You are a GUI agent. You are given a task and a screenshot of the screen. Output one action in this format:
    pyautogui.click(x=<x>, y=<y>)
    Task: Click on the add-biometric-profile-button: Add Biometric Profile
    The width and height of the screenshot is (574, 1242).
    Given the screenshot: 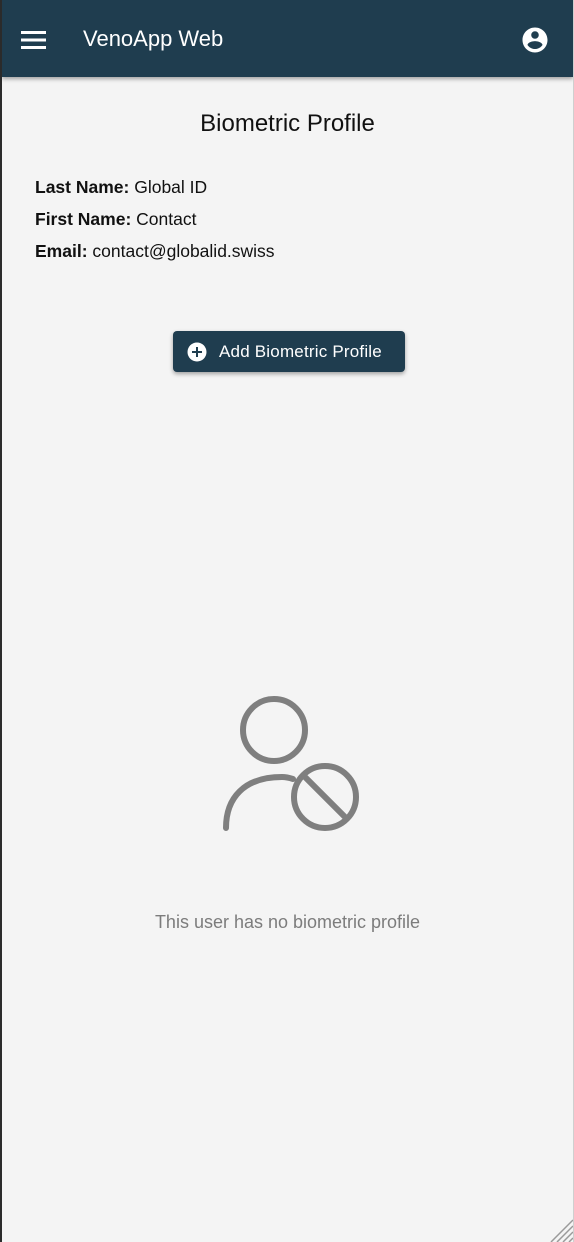 What is the action you would take?
    pyautogui.click(x=289, y=351)
    